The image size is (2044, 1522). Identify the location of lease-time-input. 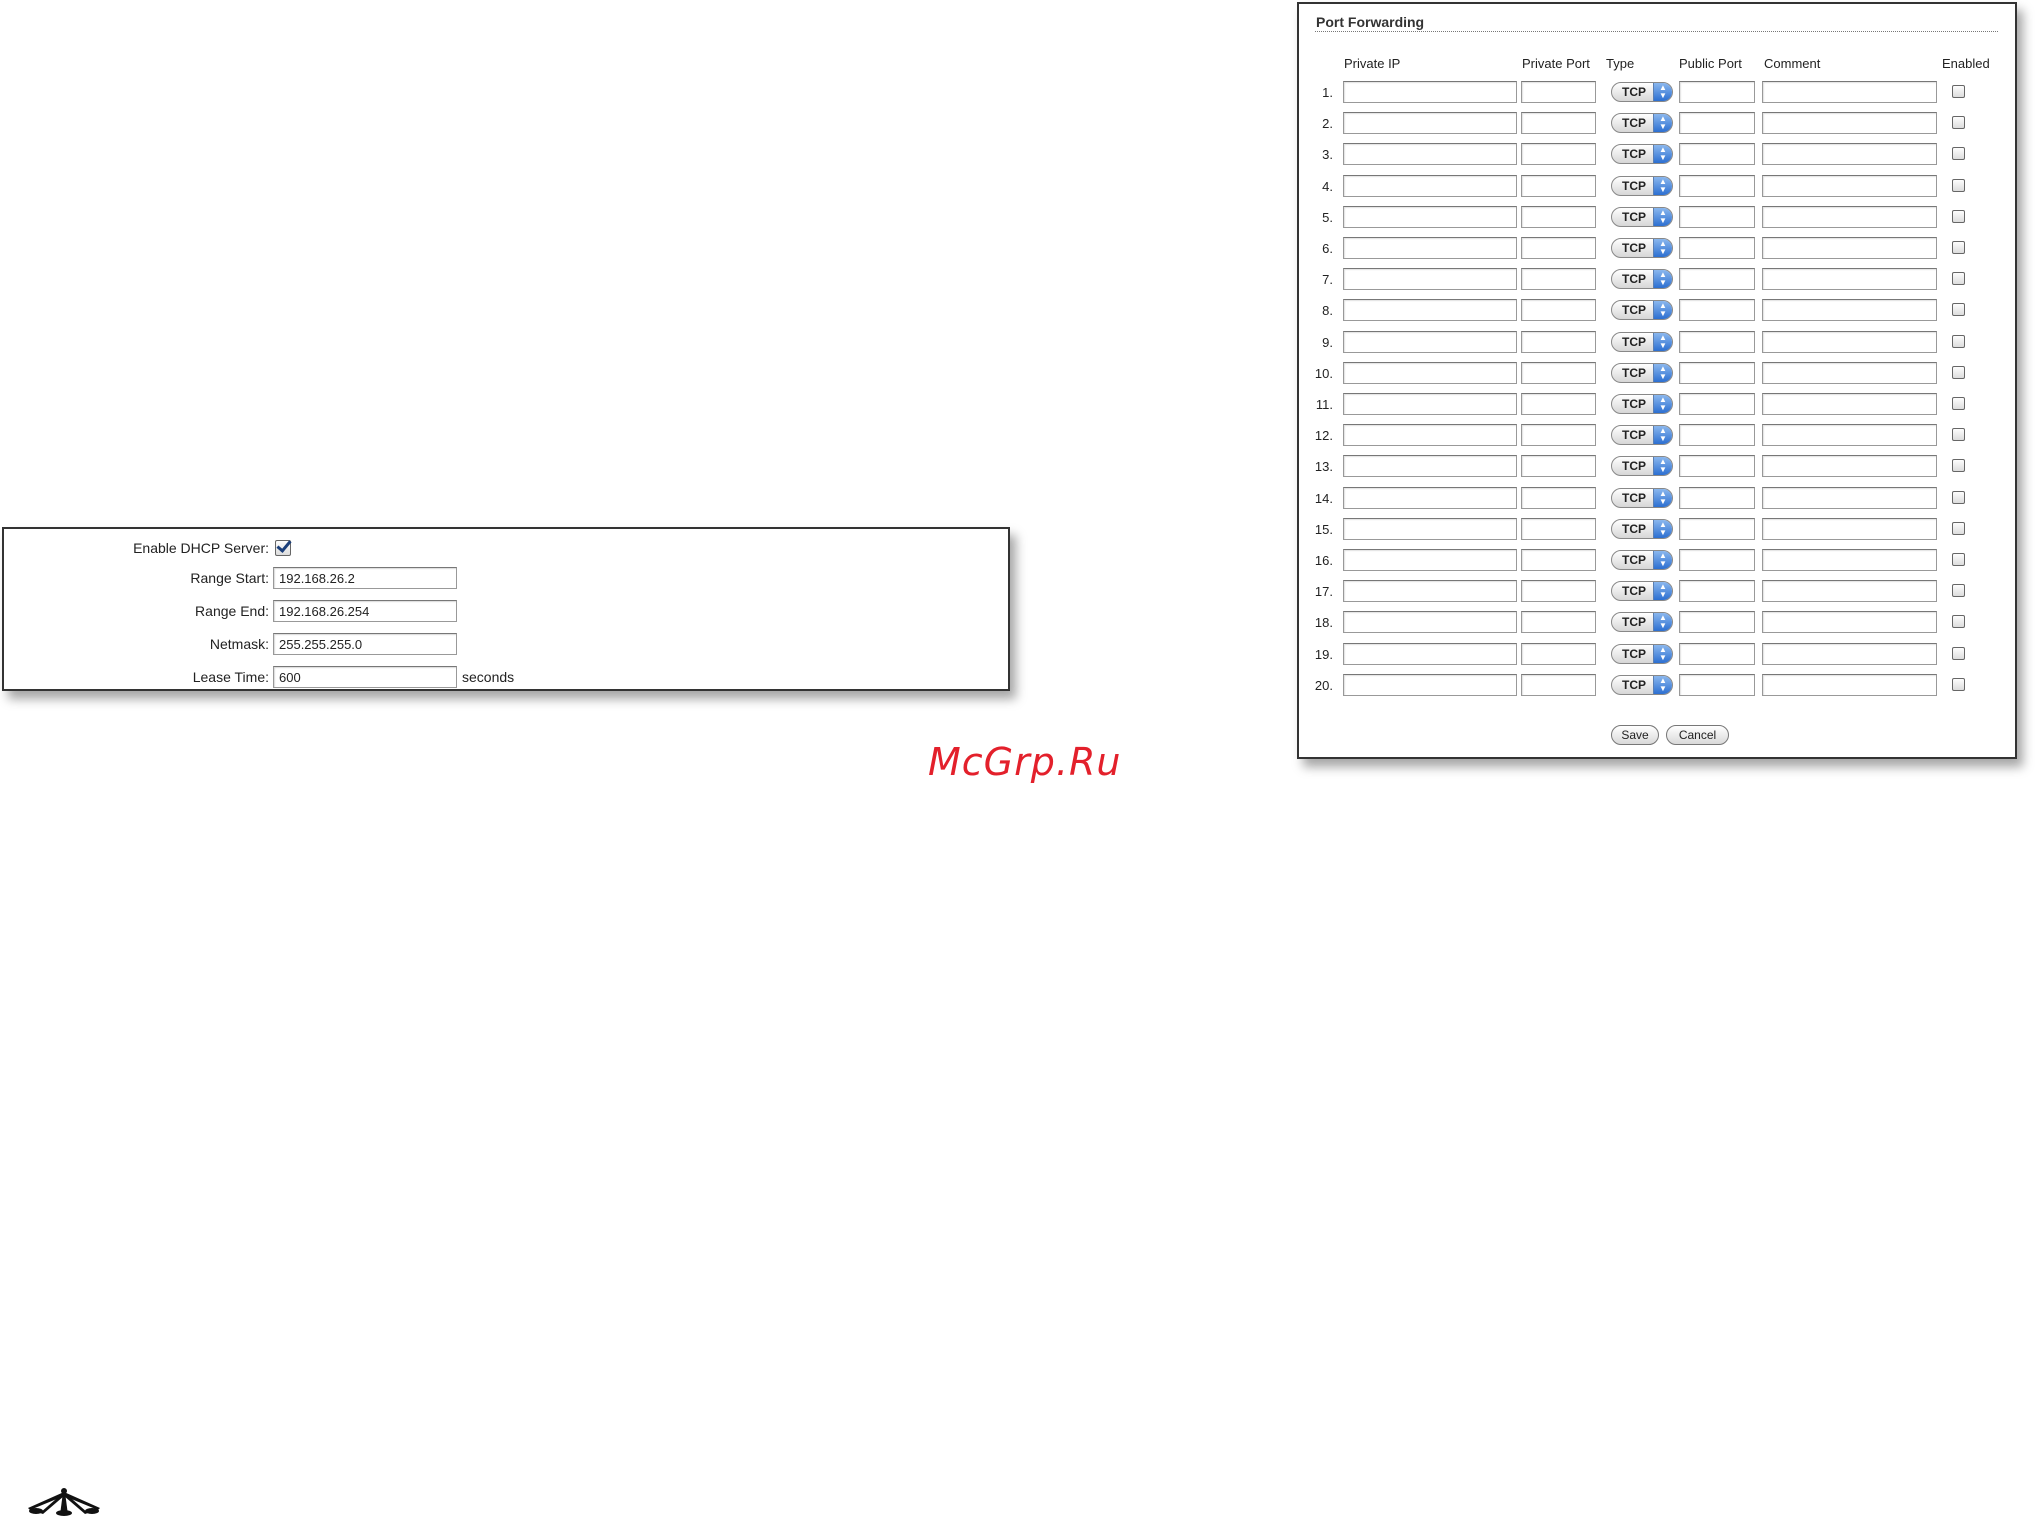
(365, 677).